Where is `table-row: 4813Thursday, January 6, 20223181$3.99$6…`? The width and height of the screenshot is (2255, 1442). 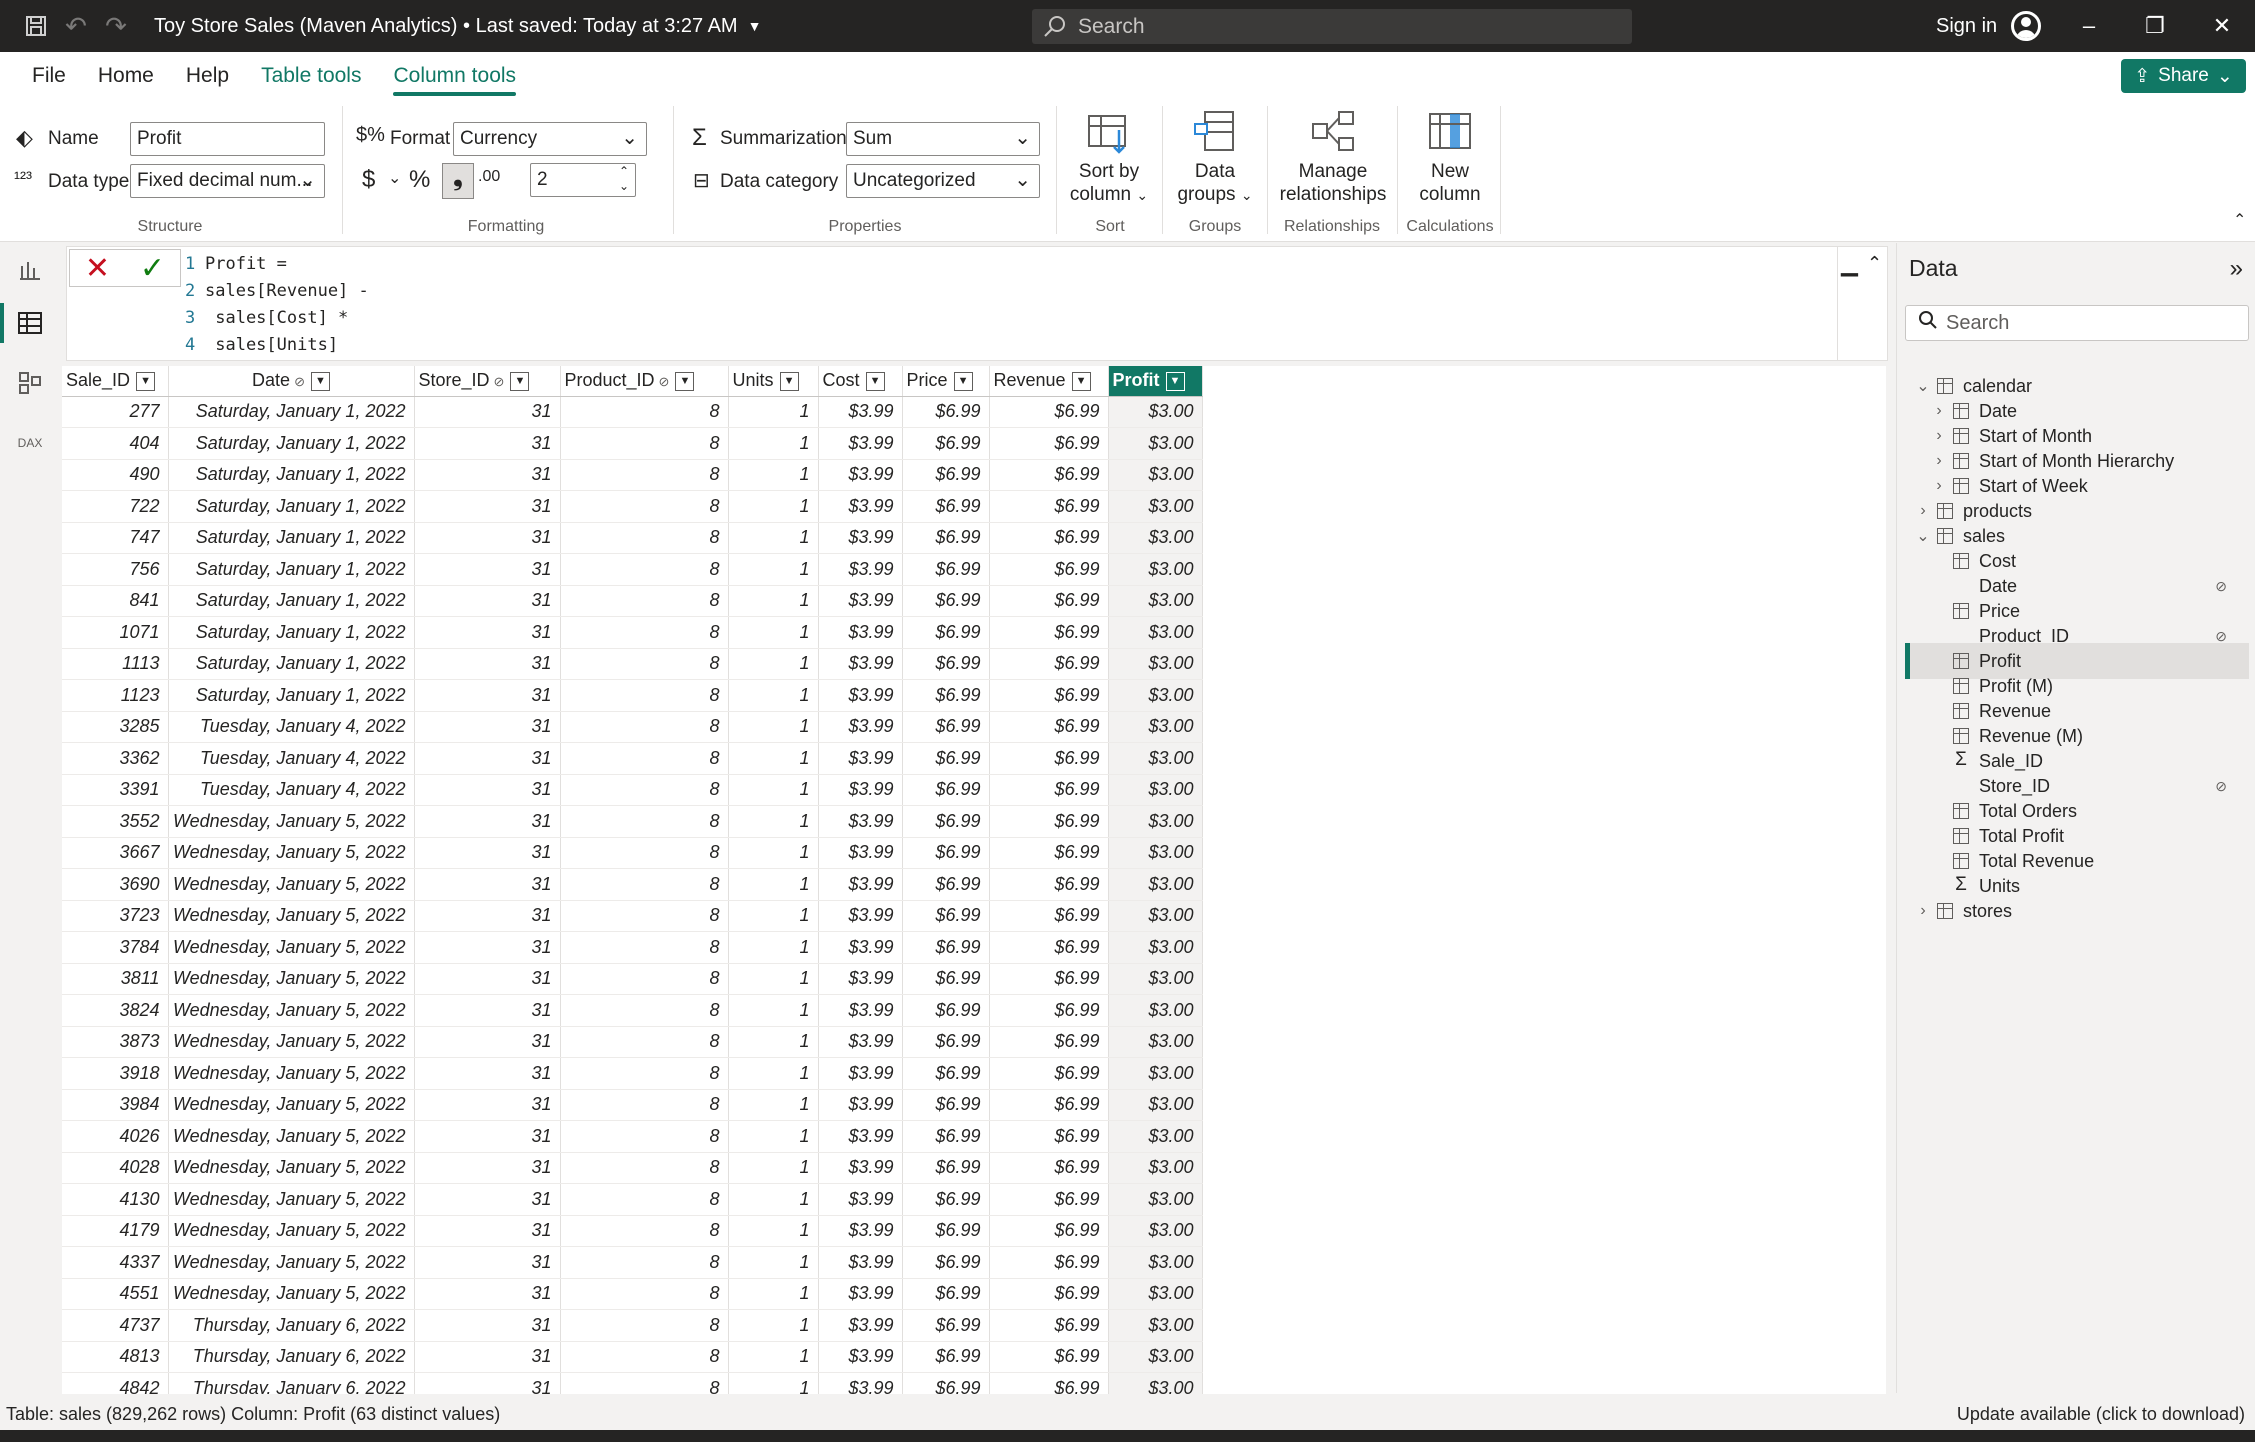 table-row: 4813Thursday, January 6, 20223181$3.99$6… is located at coordinates (632, 1357).